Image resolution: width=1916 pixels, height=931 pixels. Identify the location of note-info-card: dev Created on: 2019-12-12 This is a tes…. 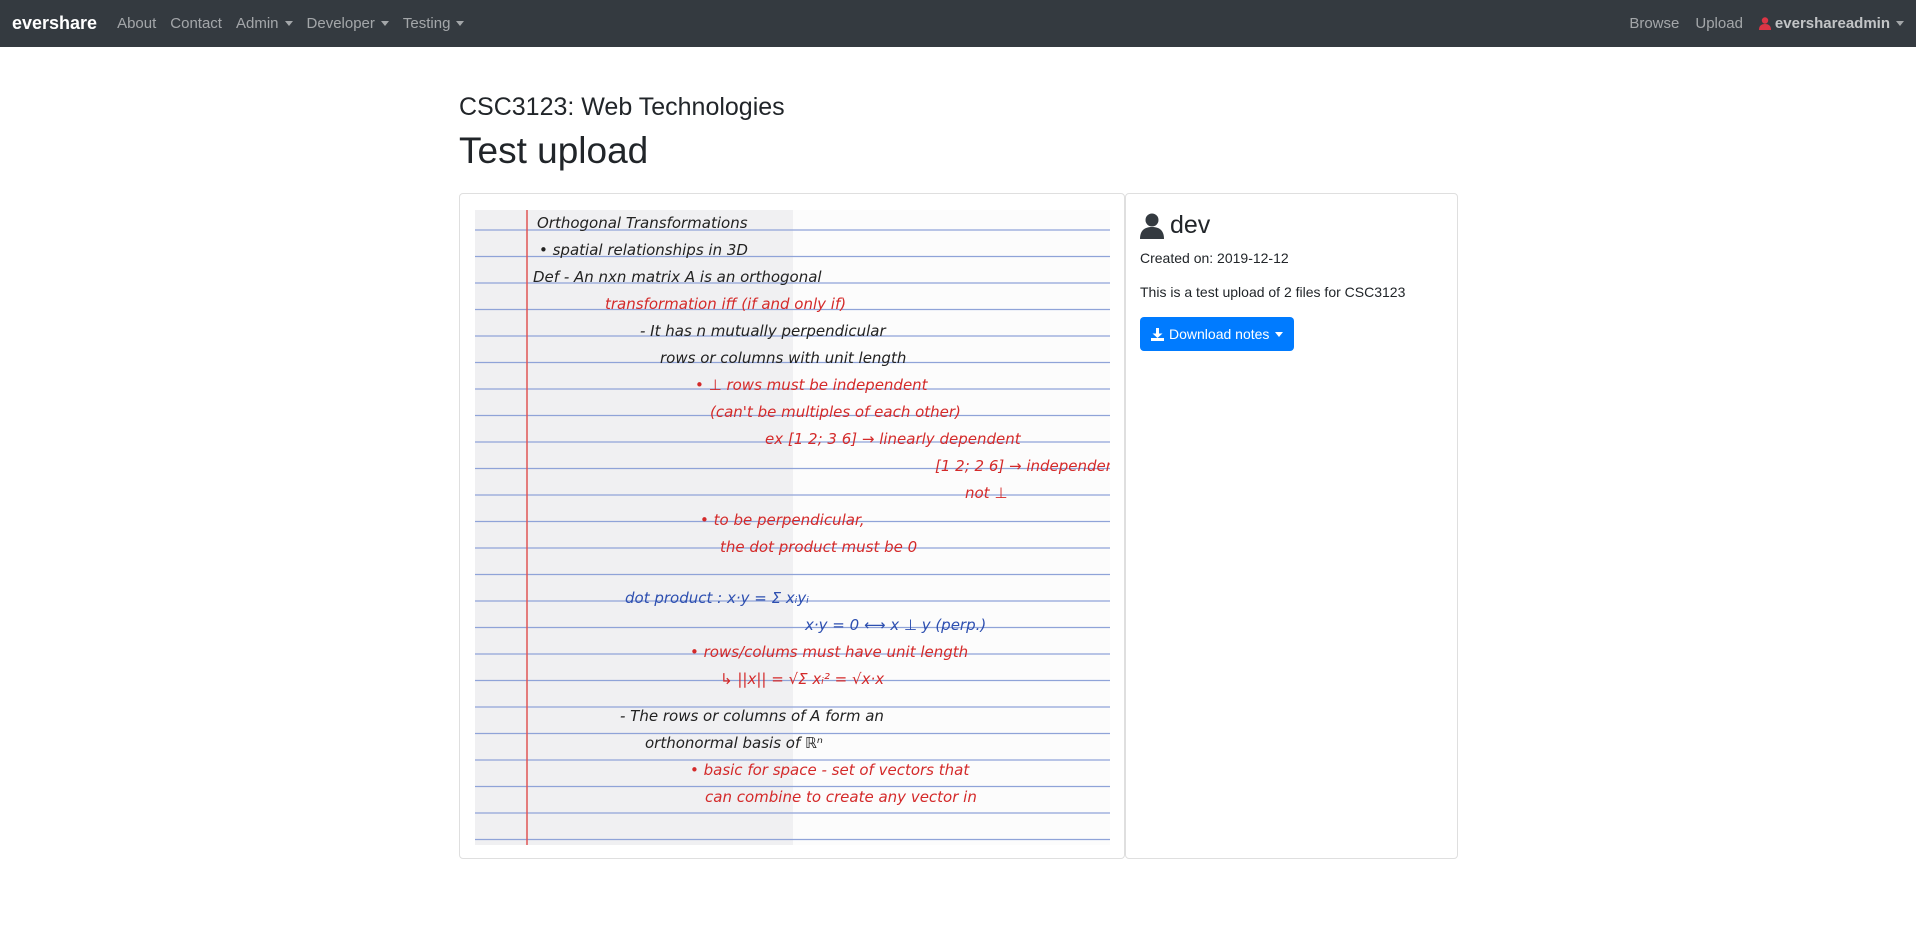
(1291, 526).